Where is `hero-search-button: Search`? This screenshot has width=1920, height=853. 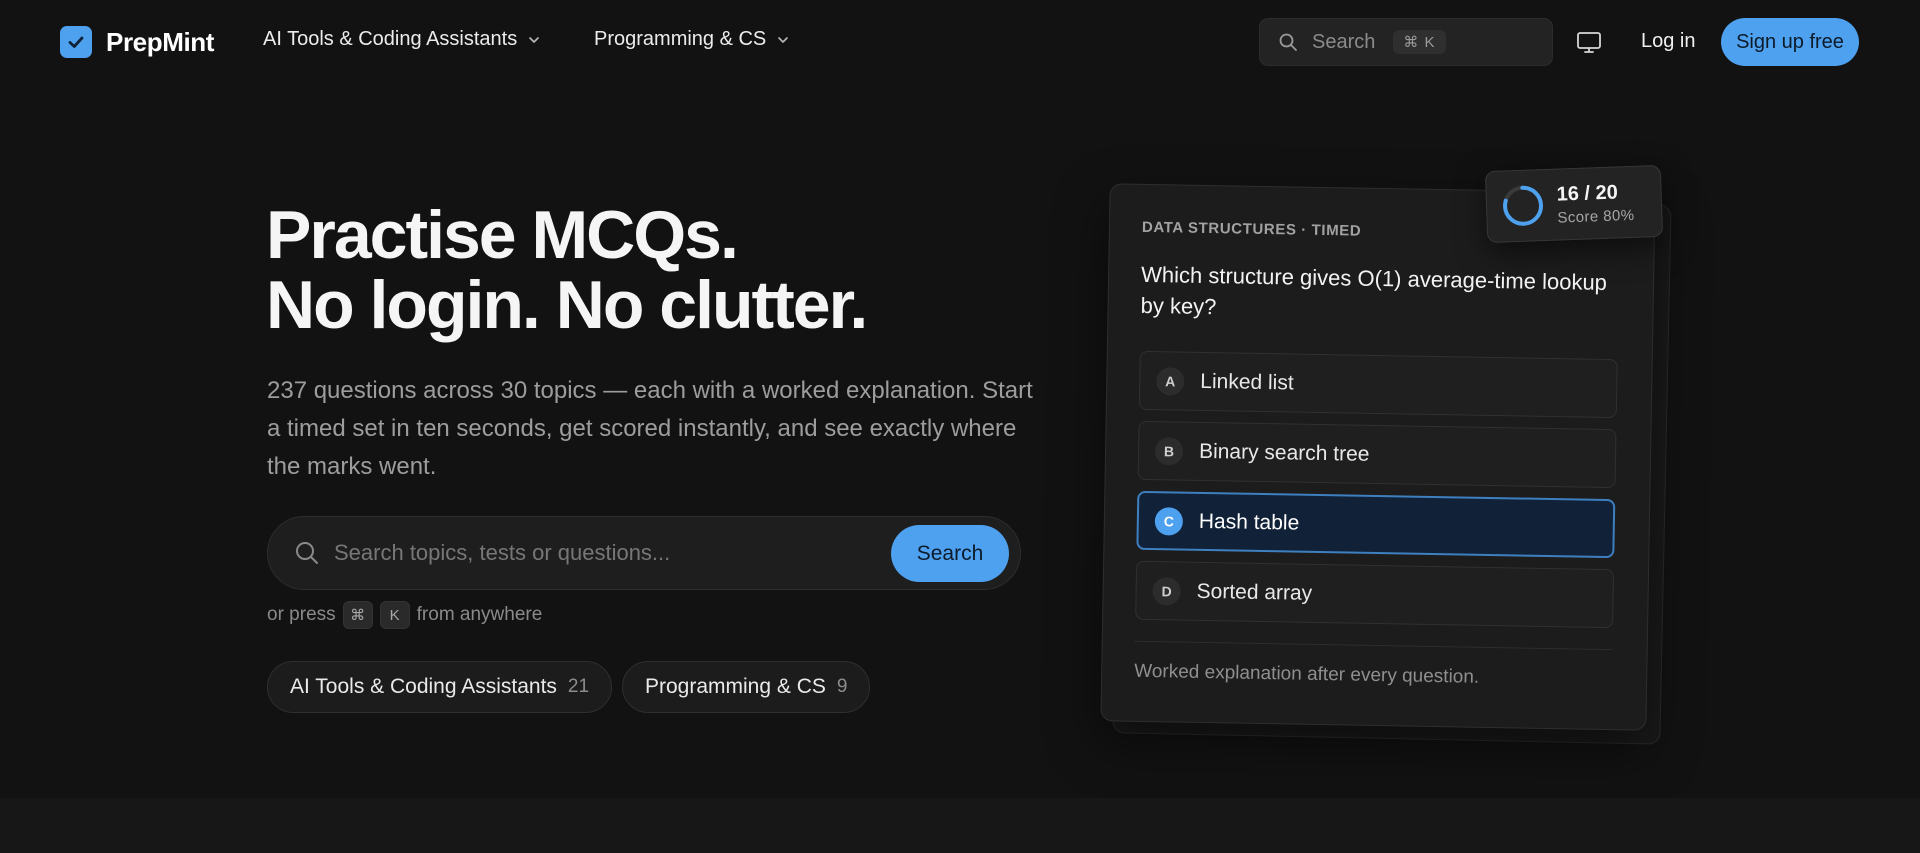 hero-search-button: Search is located at coordinates (950, 553).